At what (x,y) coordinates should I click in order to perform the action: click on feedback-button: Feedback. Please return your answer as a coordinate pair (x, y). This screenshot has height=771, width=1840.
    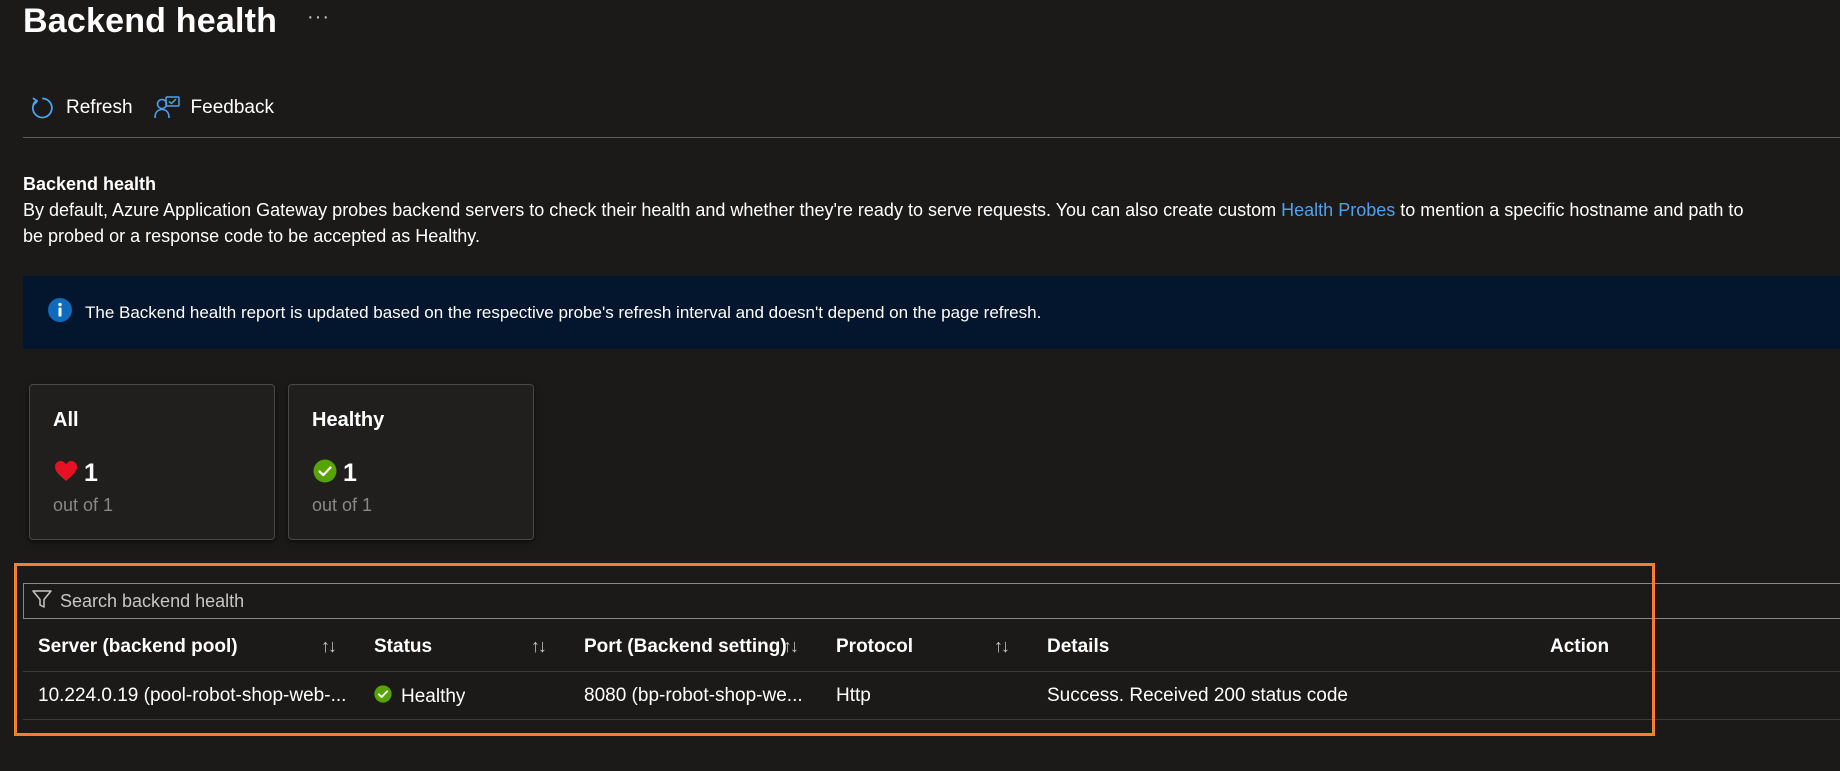
    Looking at the image, I should click on (213, 108).